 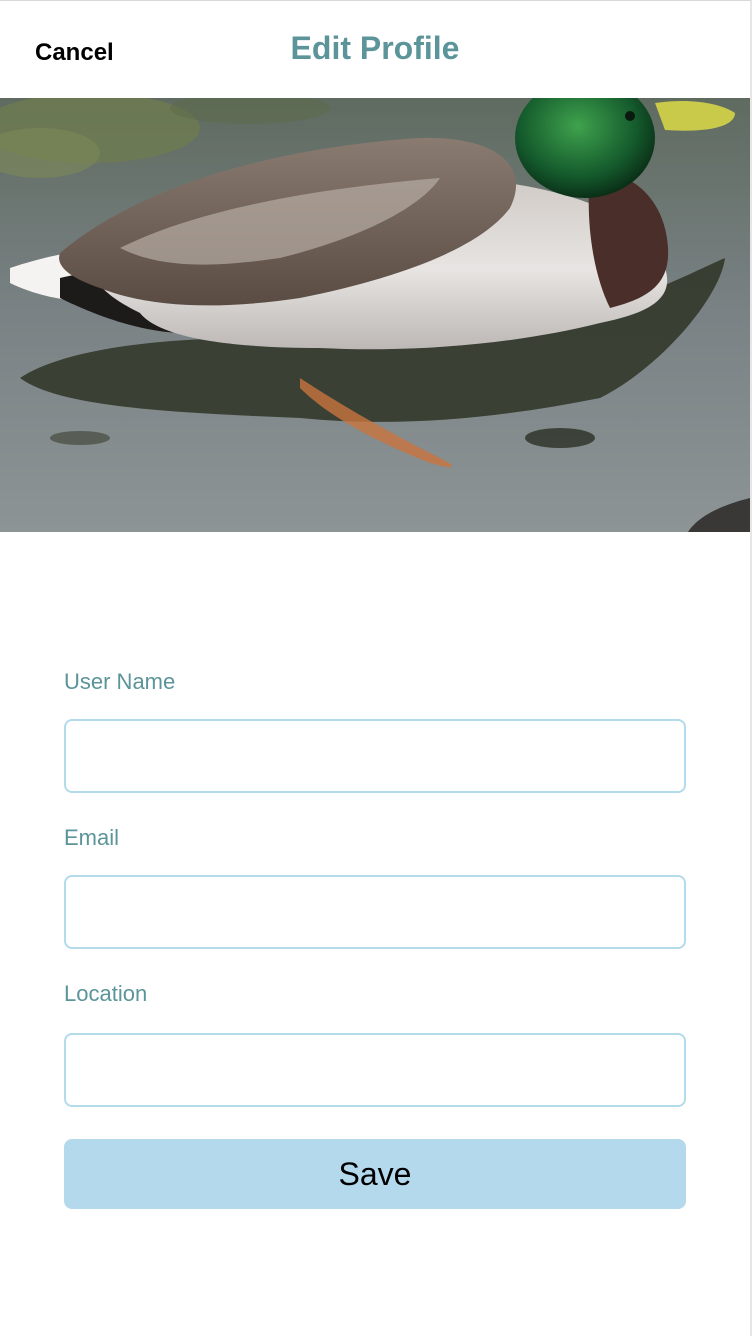 What do you see at coordinates (120, 681) in the screenshot?
I see `username-label: User Name` at bounding box center [120, 681].